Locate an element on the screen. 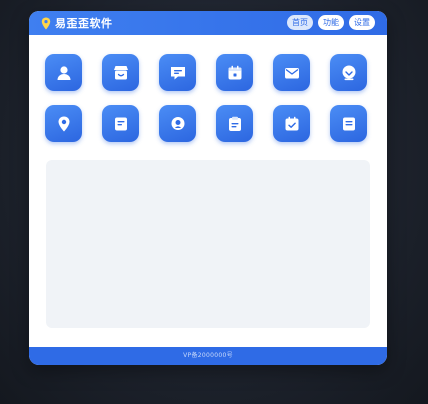 This screenshot has width=428, height=404. nav-settings-button: 设置 is located at coordinates (362, 22).